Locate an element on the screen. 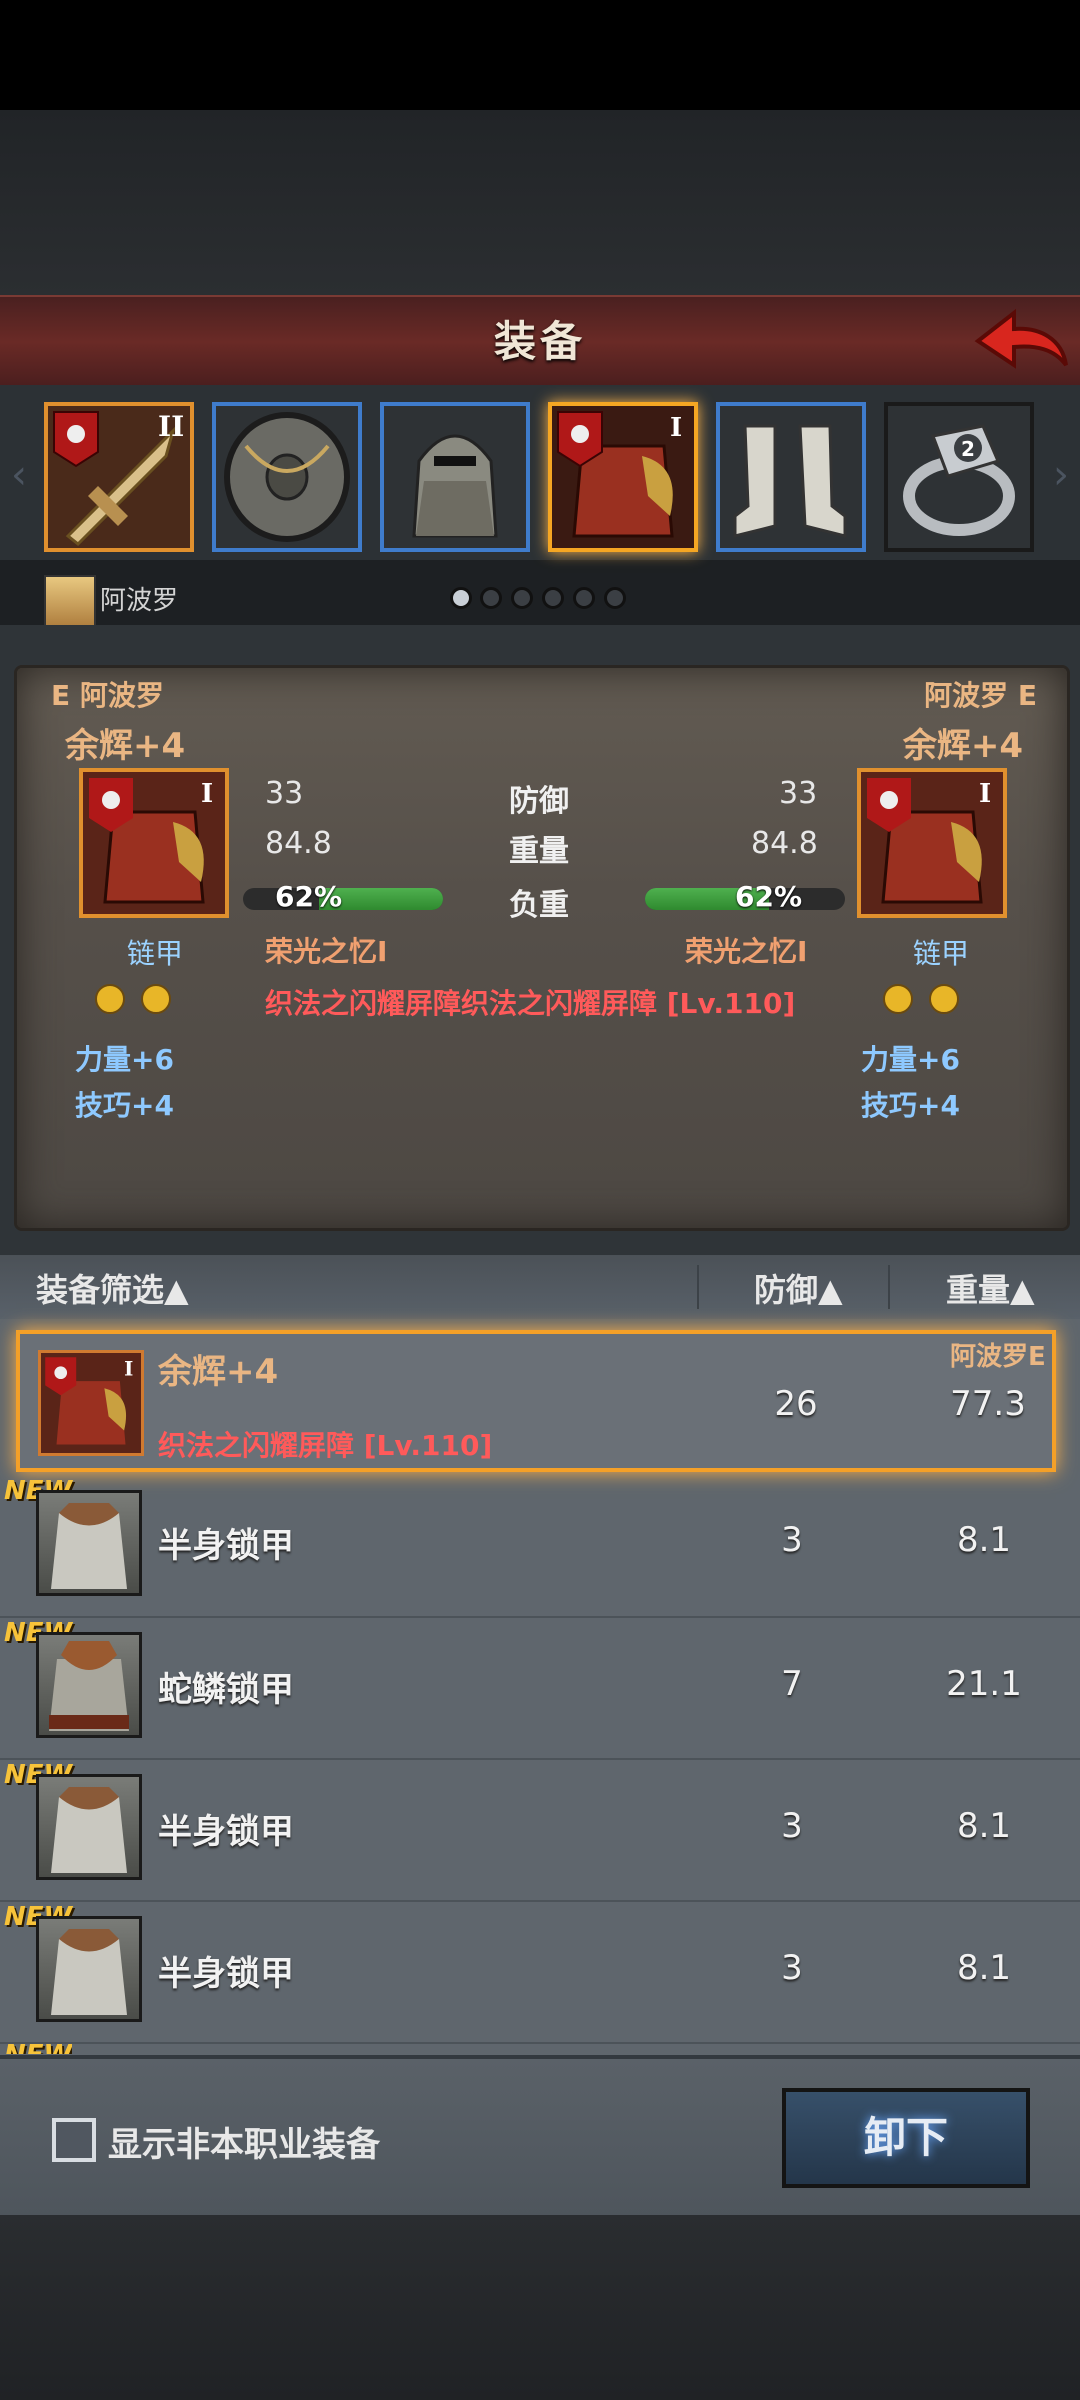  top-background is located at coordinates (540, 202).